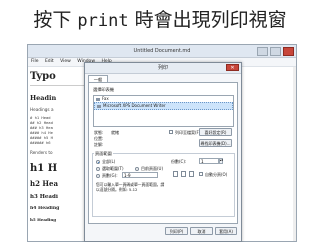 The width and height of the screenshot is (320, 242). I want to click on printer-name: Fax, so click(105, 98).